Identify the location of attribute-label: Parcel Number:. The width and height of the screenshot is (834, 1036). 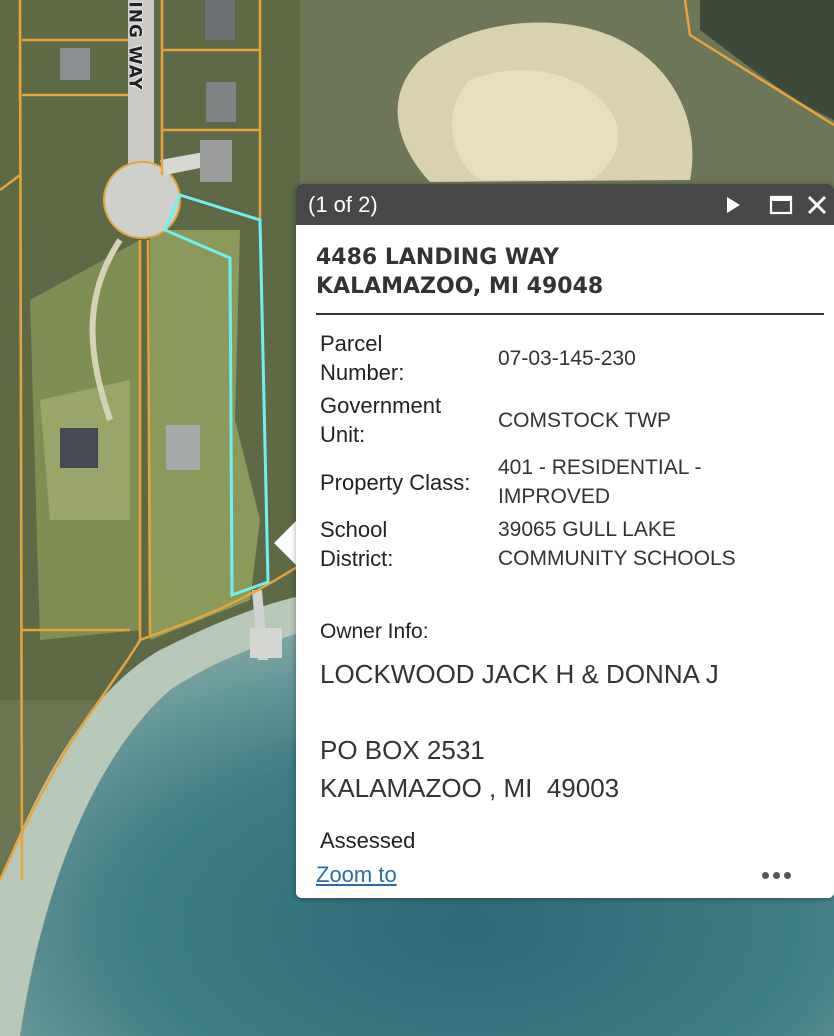
(362, 358).